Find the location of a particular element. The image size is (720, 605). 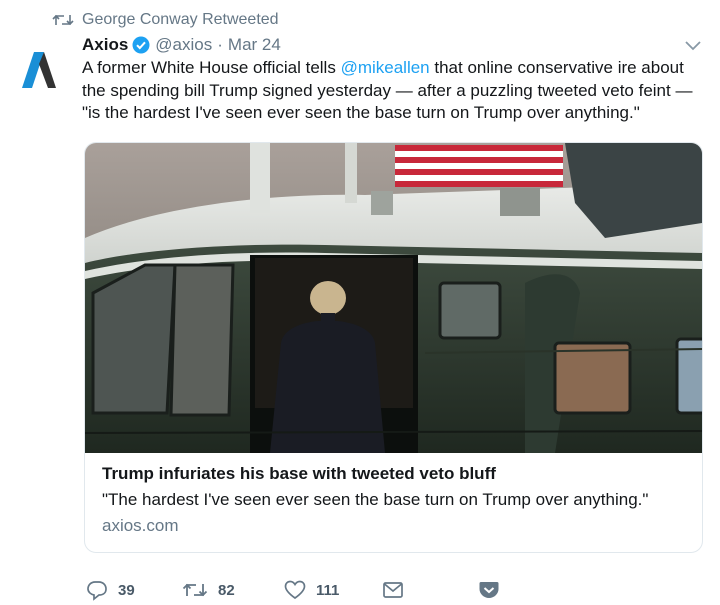

card-domain: axios.com is located at coordinates (140, 525).